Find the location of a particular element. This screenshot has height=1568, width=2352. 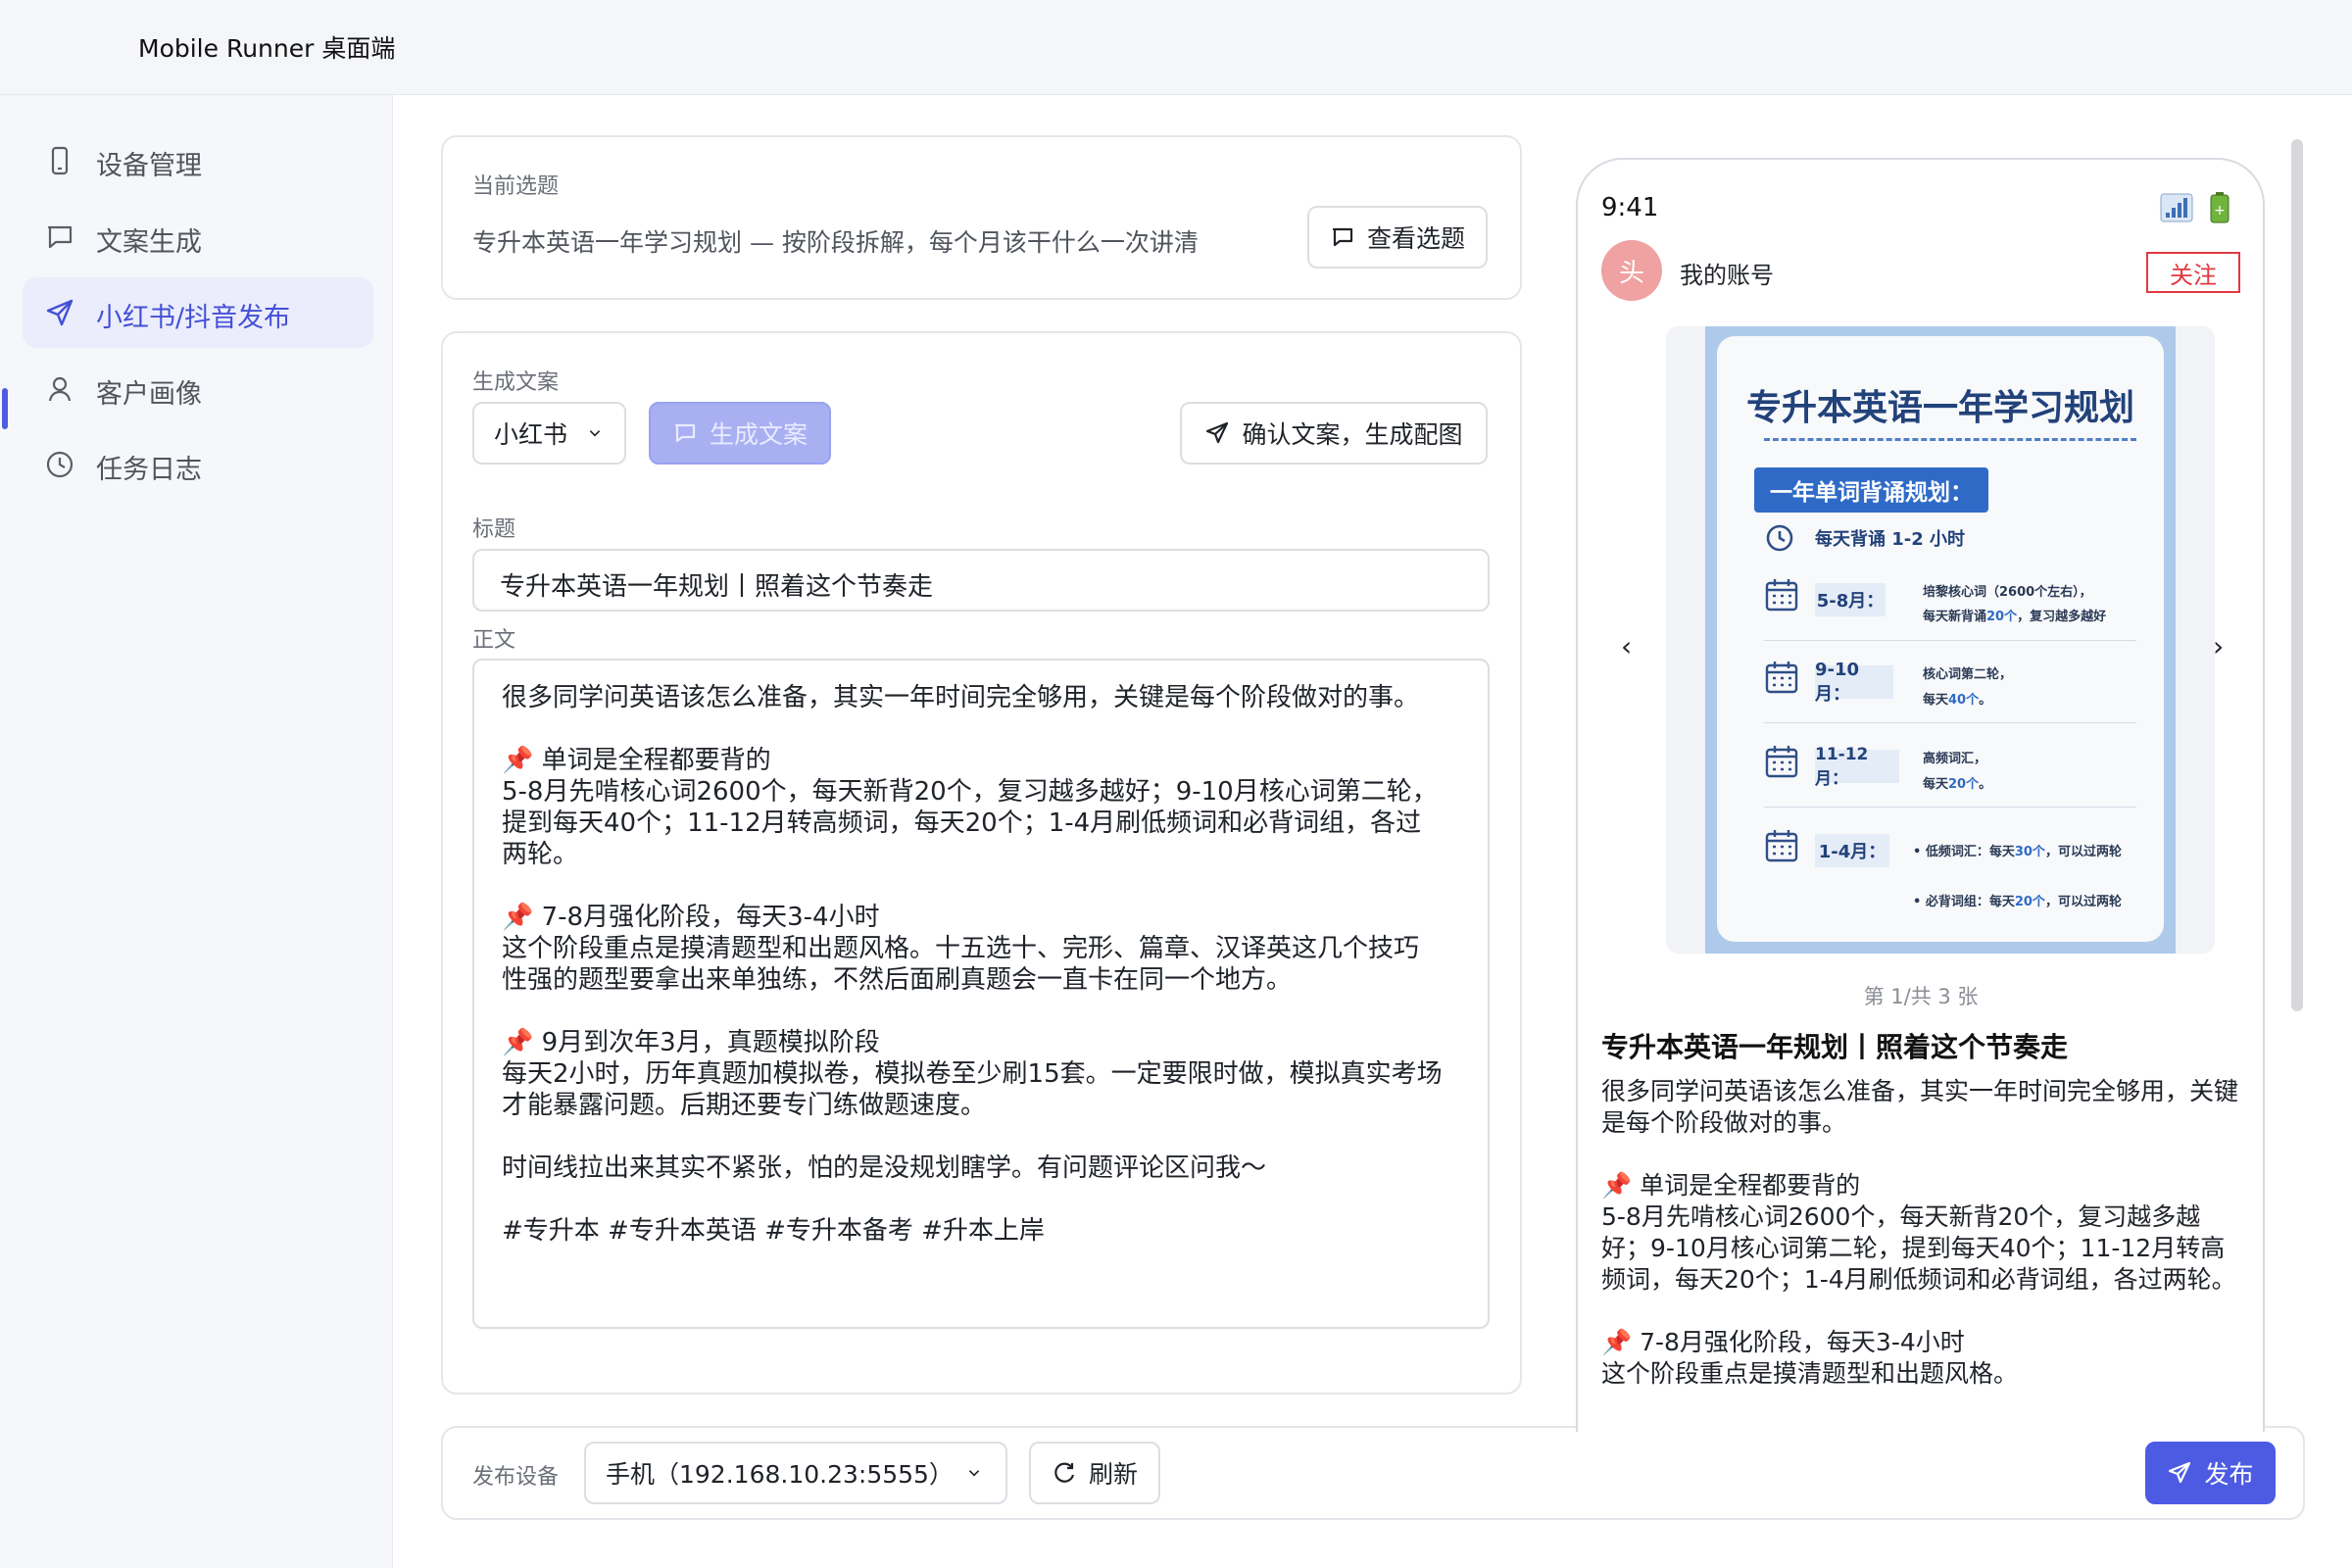

confirm-copy-label: 确认文案，生成配图 is located at coordinates (1352, 434).